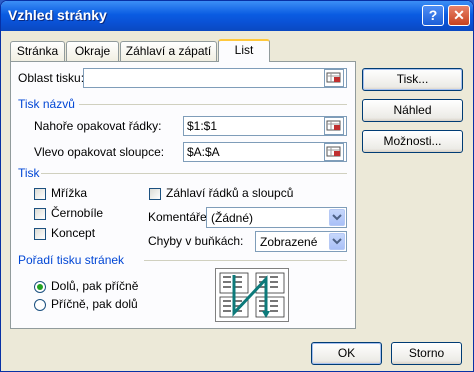 Image resolution: width=474 pixels, height=372 pixels. Describe the element at coordinates (40, 287) in the screenshot. I see `down-then-over-radio` at that location.